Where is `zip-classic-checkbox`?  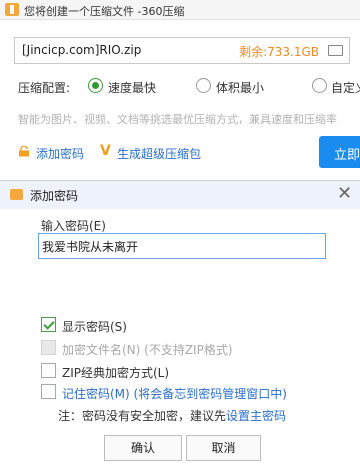 zip-classic-checkbox is located at coordinates (48, 370).